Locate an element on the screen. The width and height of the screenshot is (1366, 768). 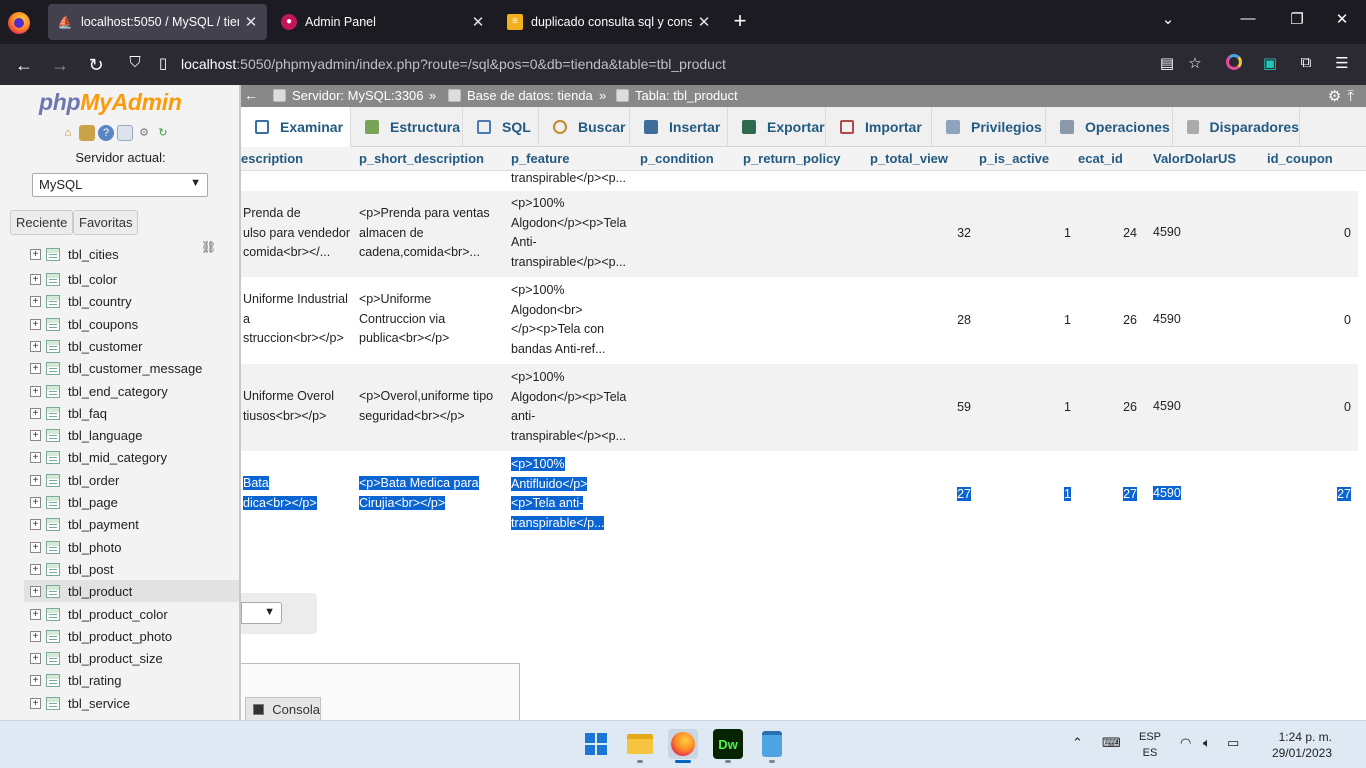
settings-gear-icon: ⚙ is located at coordinates (144, 133).